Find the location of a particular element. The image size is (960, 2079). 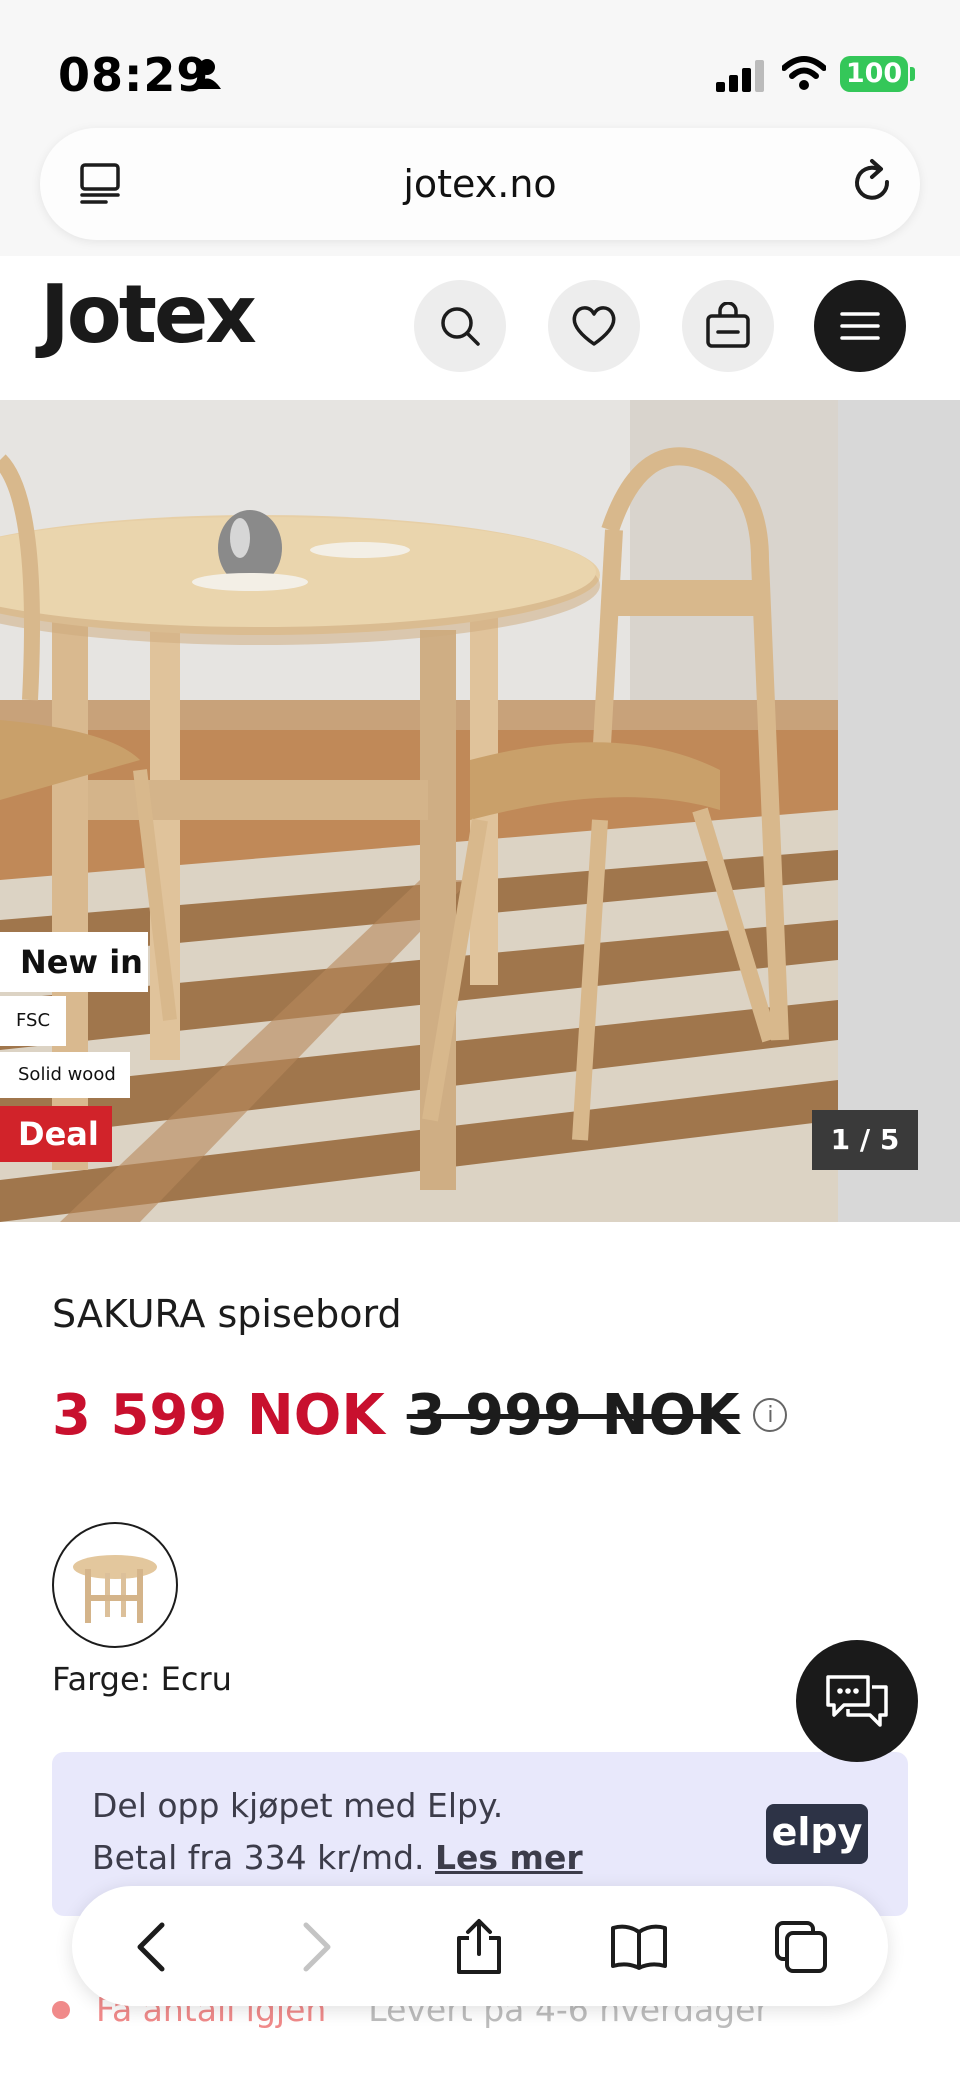

chevron-left-icon is located at coordinates (151, 1947).